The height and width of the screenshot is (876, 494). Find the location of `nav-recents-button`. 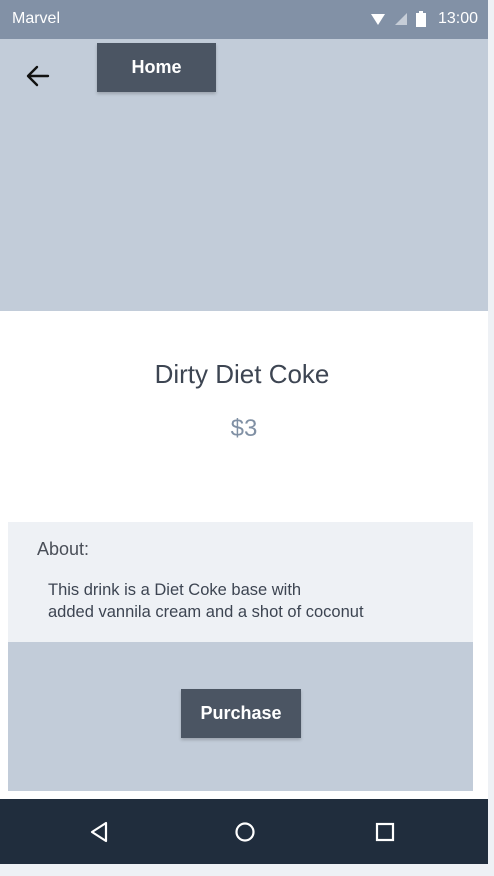

nav-recents-button is located at coordinates (385, 832).